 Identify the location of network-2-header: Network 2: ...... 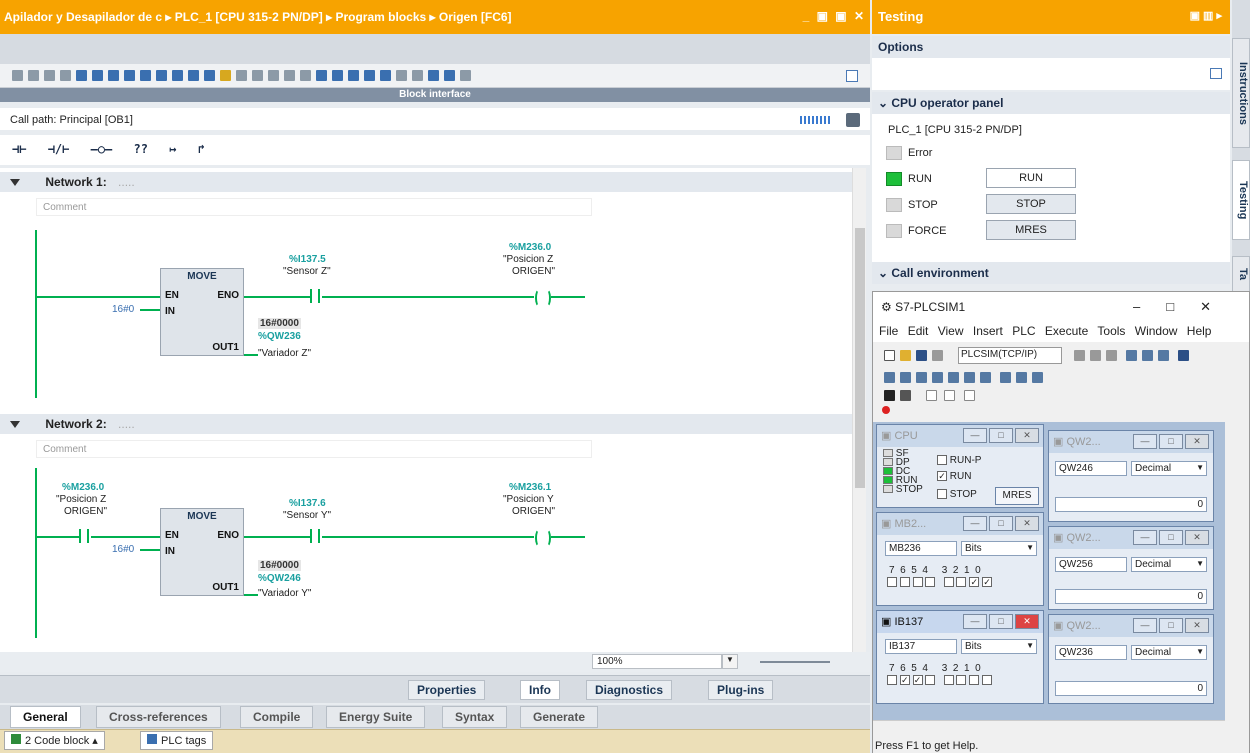
(426, 424).